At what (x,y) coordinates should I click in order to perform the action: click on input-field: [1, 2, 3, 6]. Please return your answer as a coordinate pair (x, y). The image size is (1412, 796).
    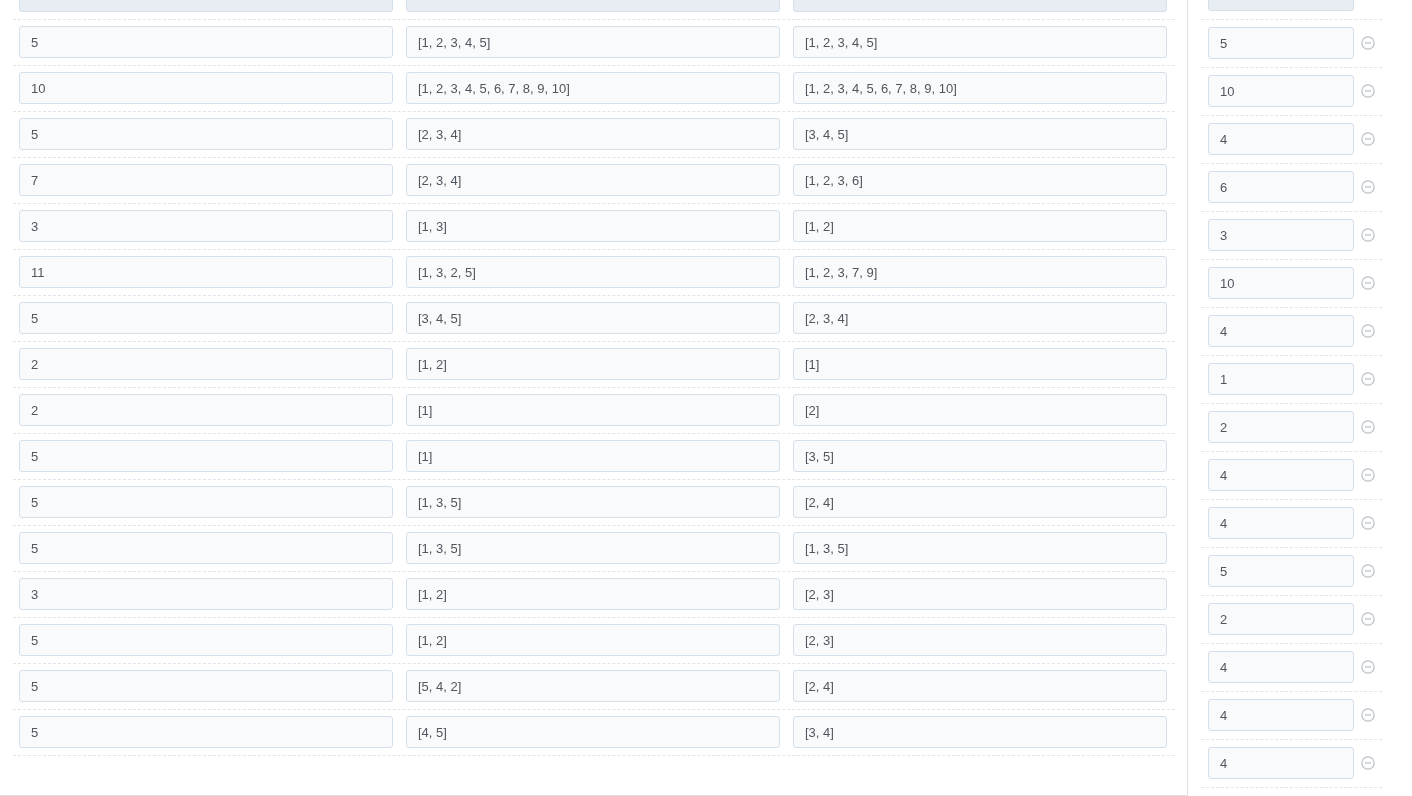
    Looking at the image, I should click on (980, 180).